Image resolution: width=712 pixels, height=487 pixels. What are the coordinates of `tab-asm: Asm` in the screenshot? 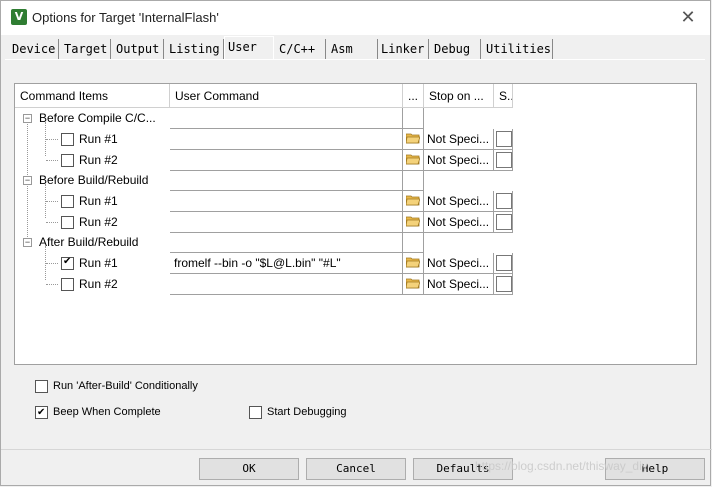 It's located at (353, 49).